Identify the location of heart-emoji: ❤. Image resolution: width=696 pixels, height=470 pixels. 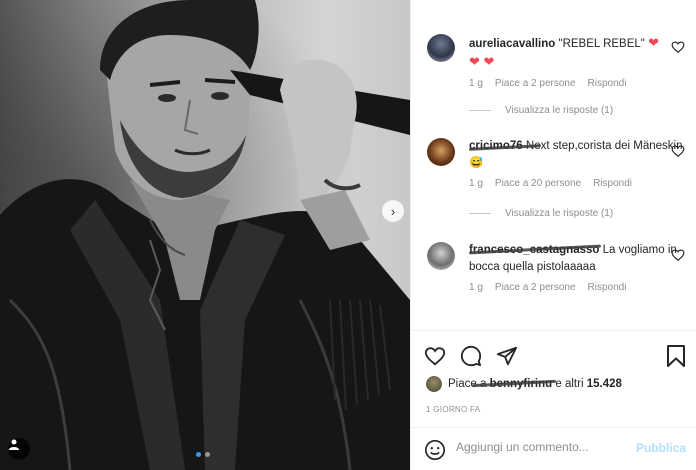
(653, 42).